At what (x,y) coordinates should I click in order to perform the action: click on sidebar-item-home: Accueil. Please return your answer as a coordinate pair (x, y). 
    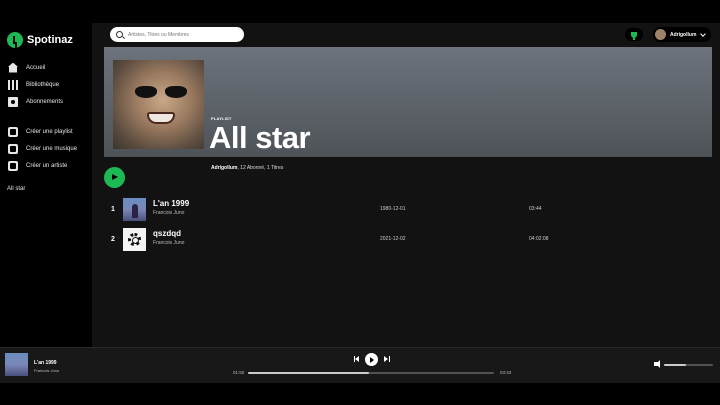
    Looking at the image, I should click on (46, 67).